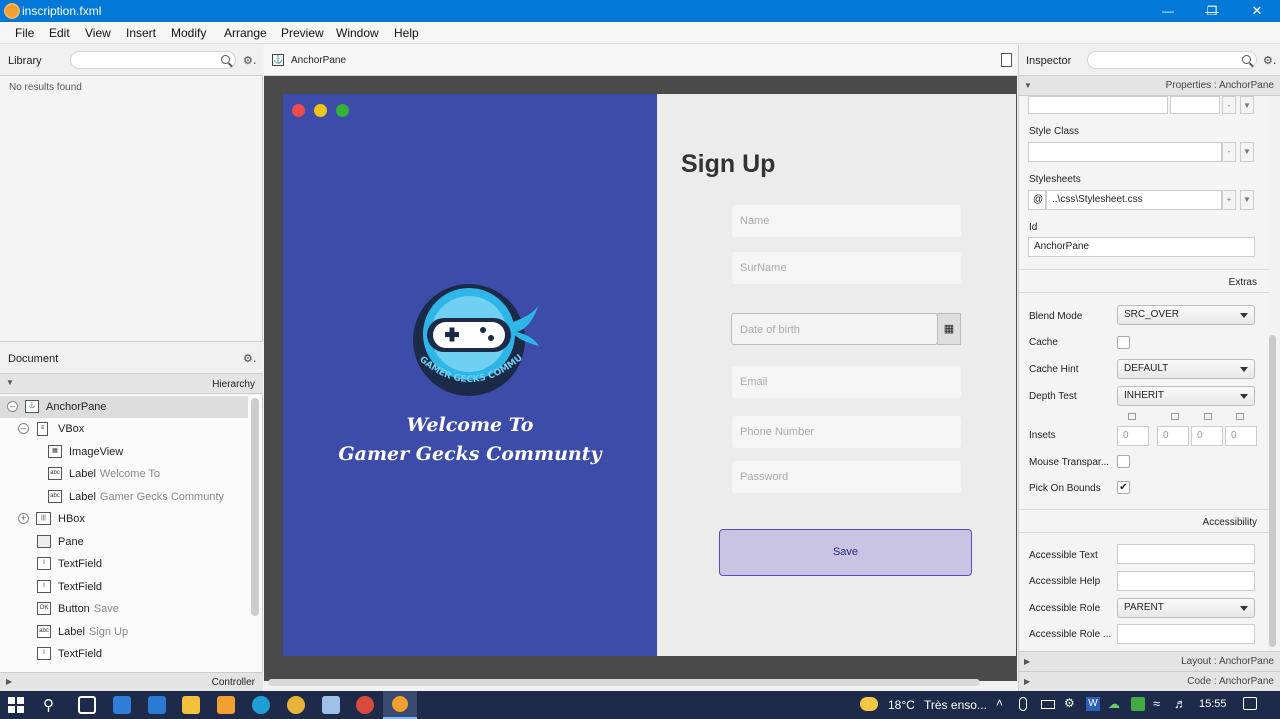 The image size is (1280, 719). Describe the element at coordinates (320, 110) in the screenshot. I see `minimize-dot-icon` at that location.